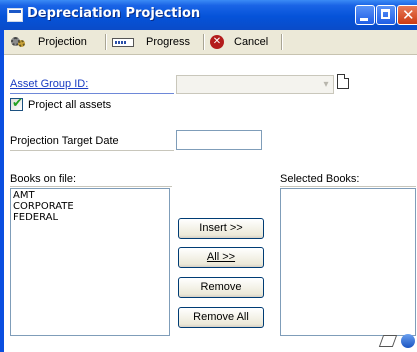 This screenshot has height=352, width=417. What do you see at coordinates (90, 217) in the screenshot?
I see `list-item: FEDERAL` at bounding box center [90, 217].